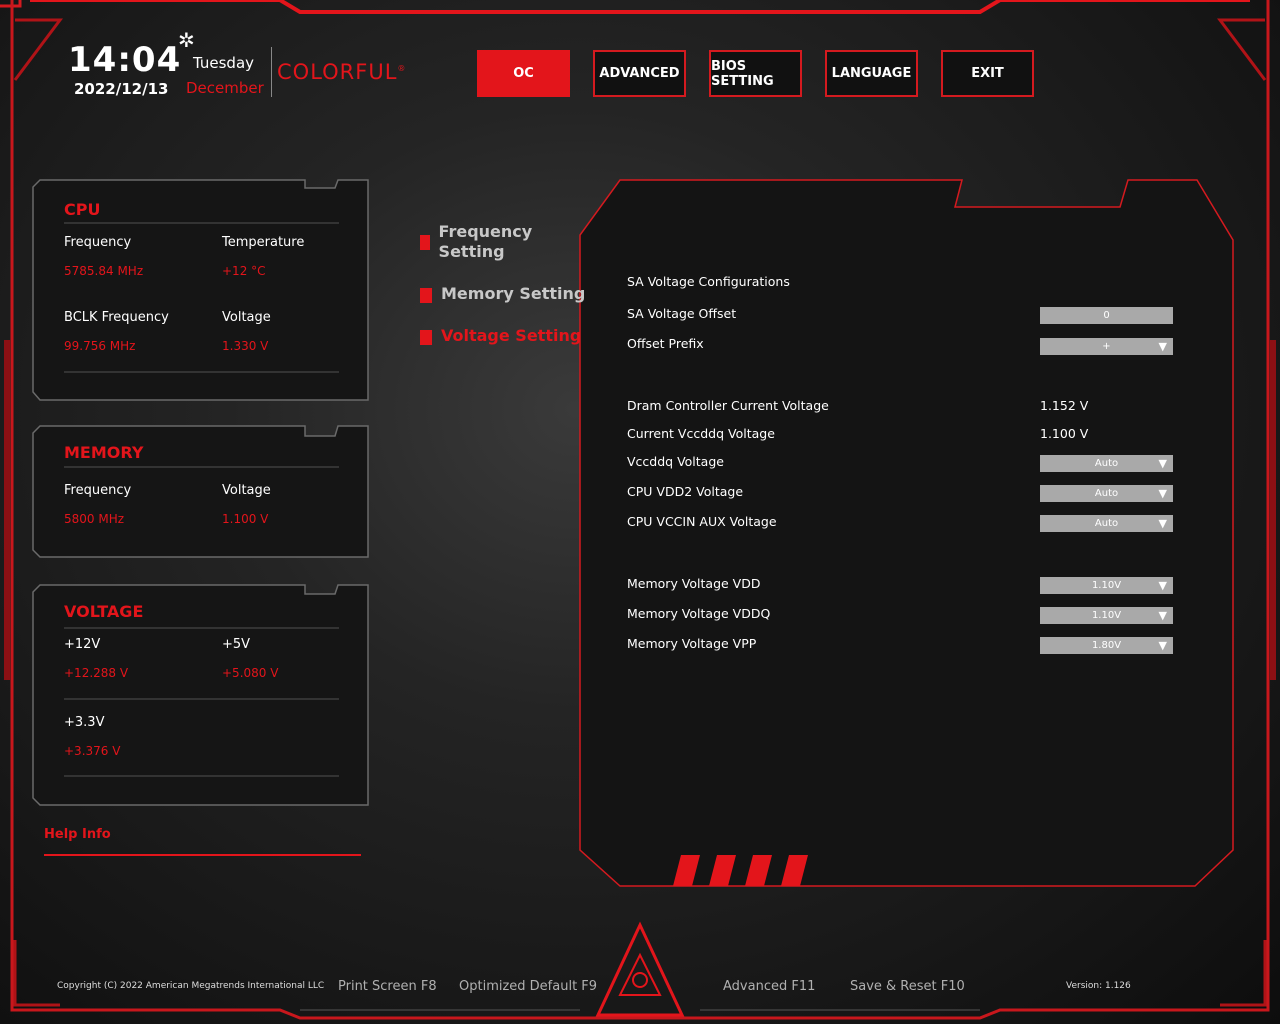 The width and height of the screenshot is (1280, 1024). Describe the element at coordinates (246, 490) in the screenshot. I see `memory-voltage-label: Voltage` at that location.